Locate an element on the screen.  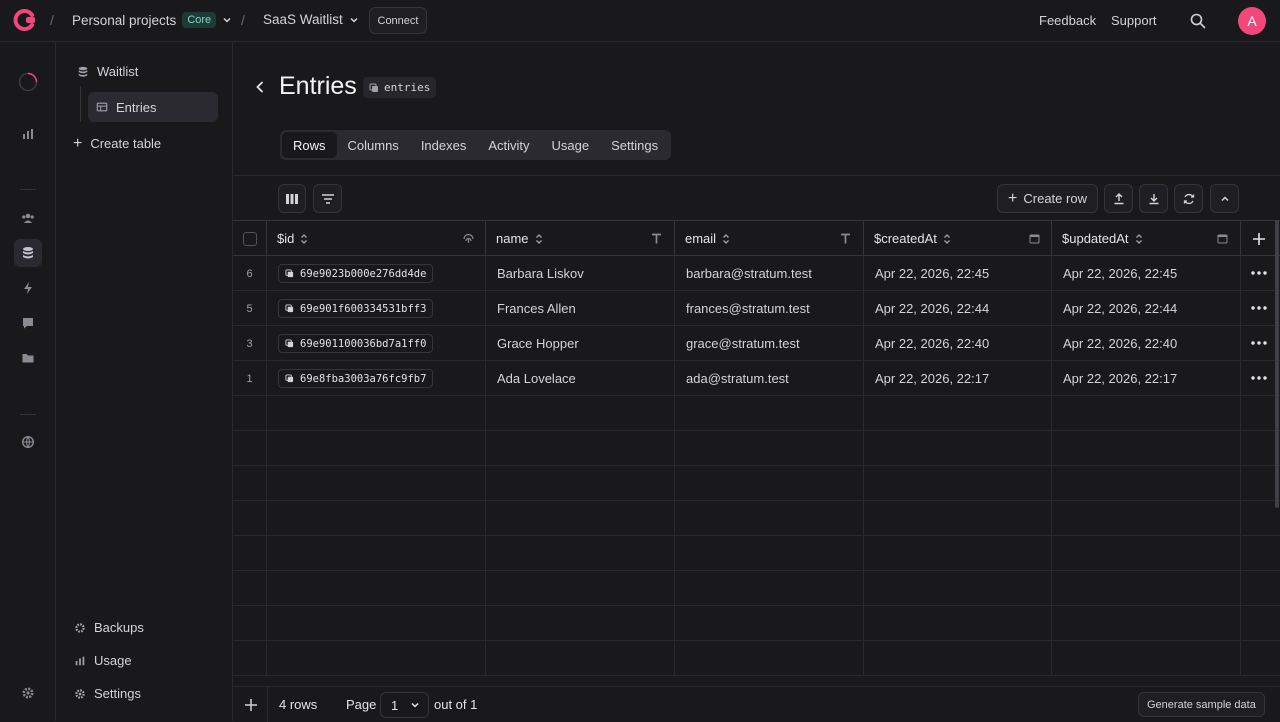
tab-rows: Rows is located at coordinates (309, 145).